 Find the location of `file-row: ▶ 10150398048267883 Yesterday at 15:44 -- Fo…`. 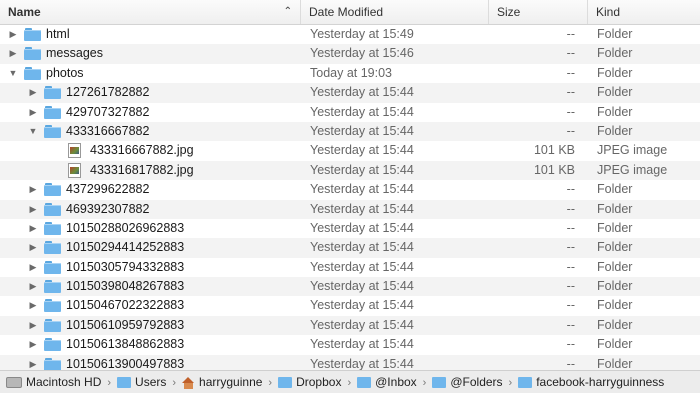

file-row: ▶ 10150398048267883 Yesterday at 15:44 -- Fo… is located at coordinates (350, 287).